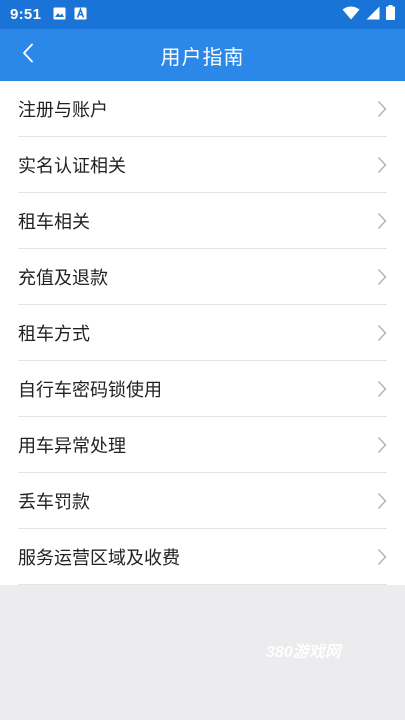 This screenshot has width=405, height=720. I want to click on back-button, so click(28, 55).